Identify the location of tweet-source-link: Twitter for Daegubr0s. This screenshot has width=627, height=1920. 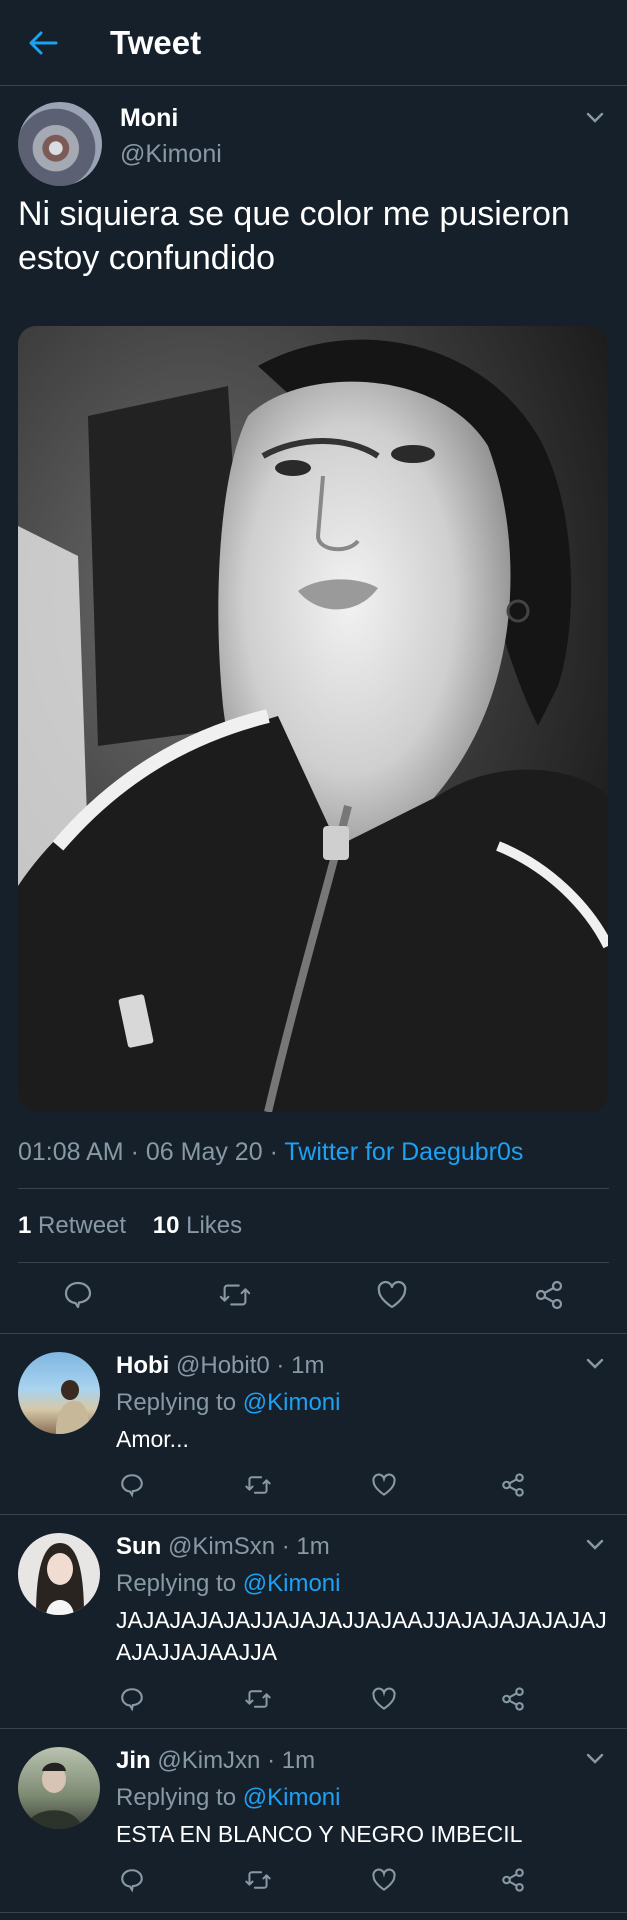
(403, 1152).